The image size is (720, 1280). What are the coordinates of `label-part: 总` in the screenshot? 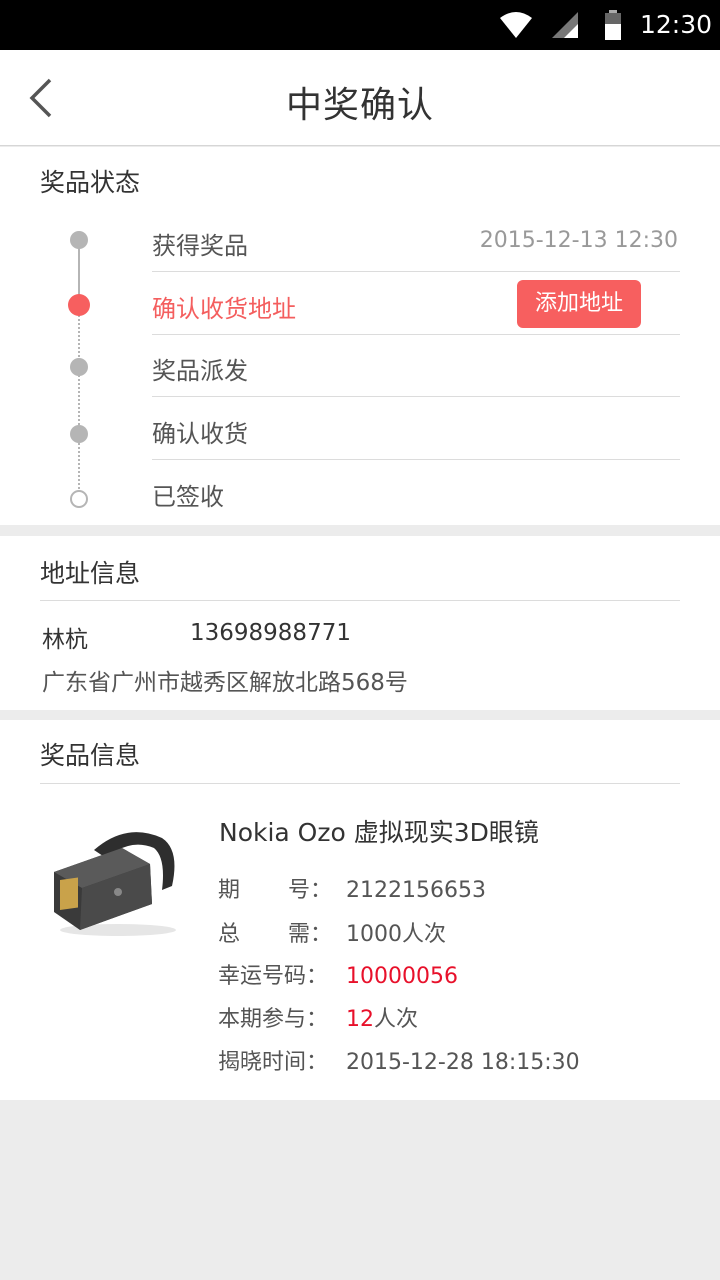 It's located at (229, 934).